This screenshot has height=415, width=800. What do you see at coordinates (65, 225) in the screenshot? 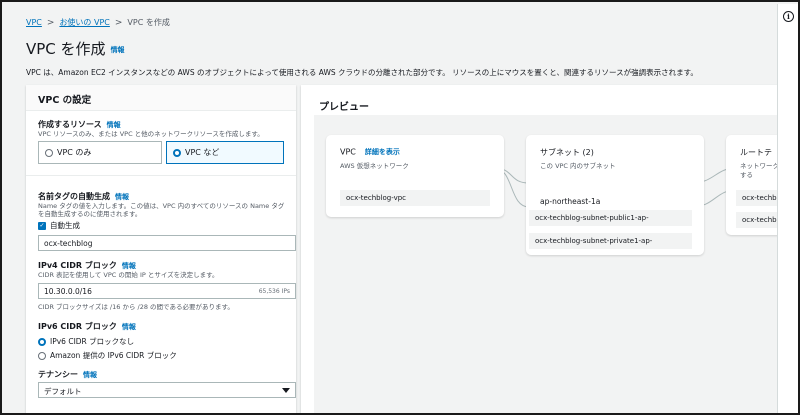
I see `auto-generate-label: 自動生成` at bounding box center [65, 225].